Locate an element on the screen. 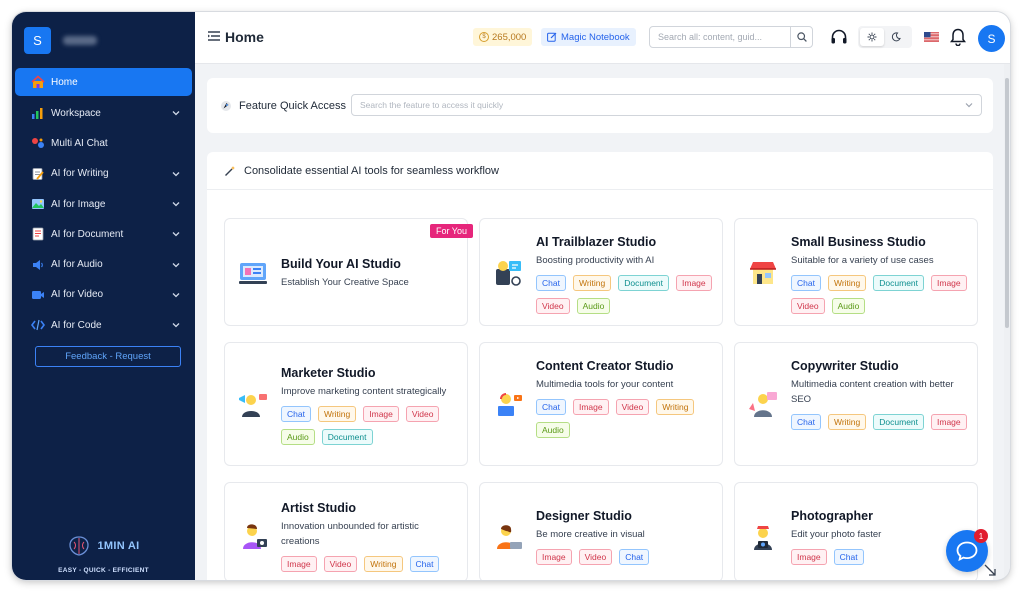  sidebar-item-ai-for-image: AI for Image is located at coordinates (103, 204).